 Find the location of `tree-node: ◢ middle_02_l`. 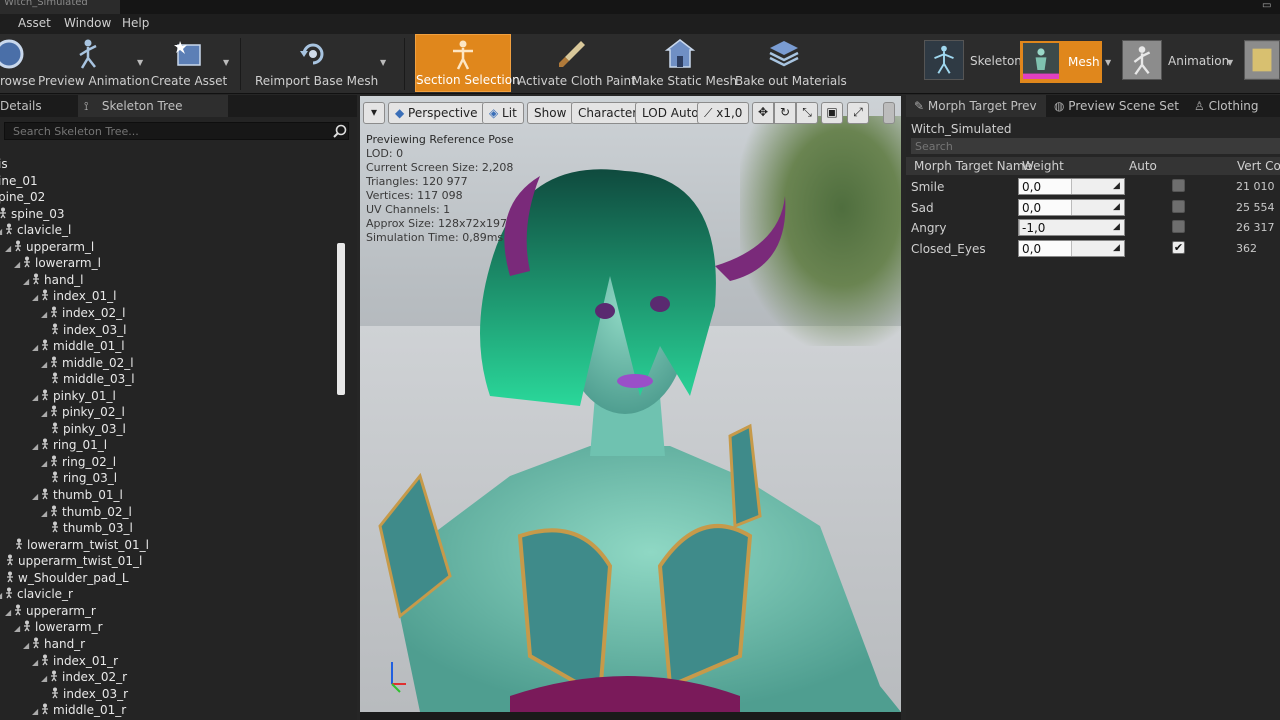

tree-node: ◢ middle_02_l is located at coordinates (87, 364).